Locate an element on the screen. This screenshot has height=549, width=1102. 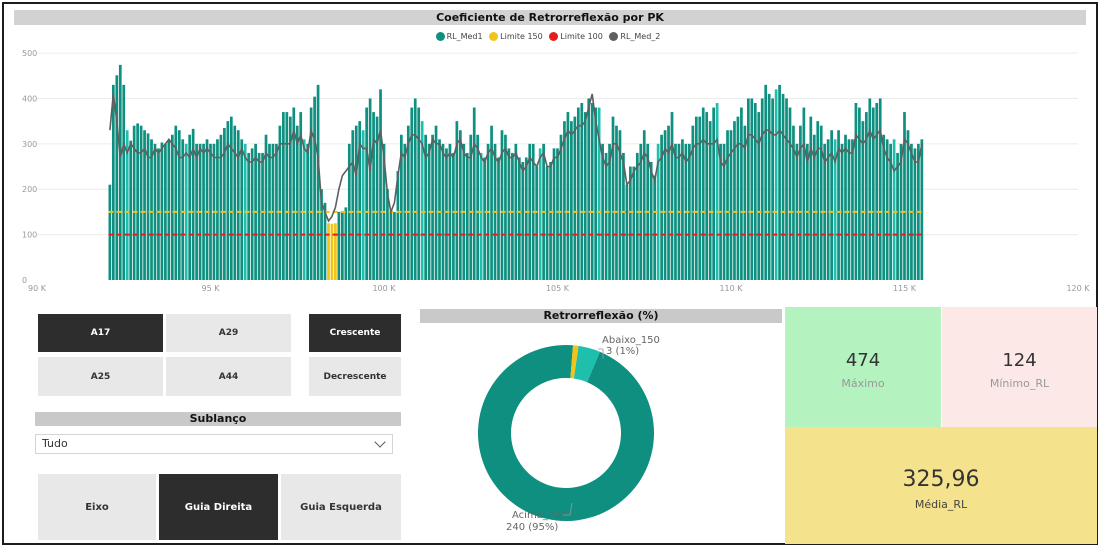
sublanco-title: Sublanço is located at coordinates (218, 419).